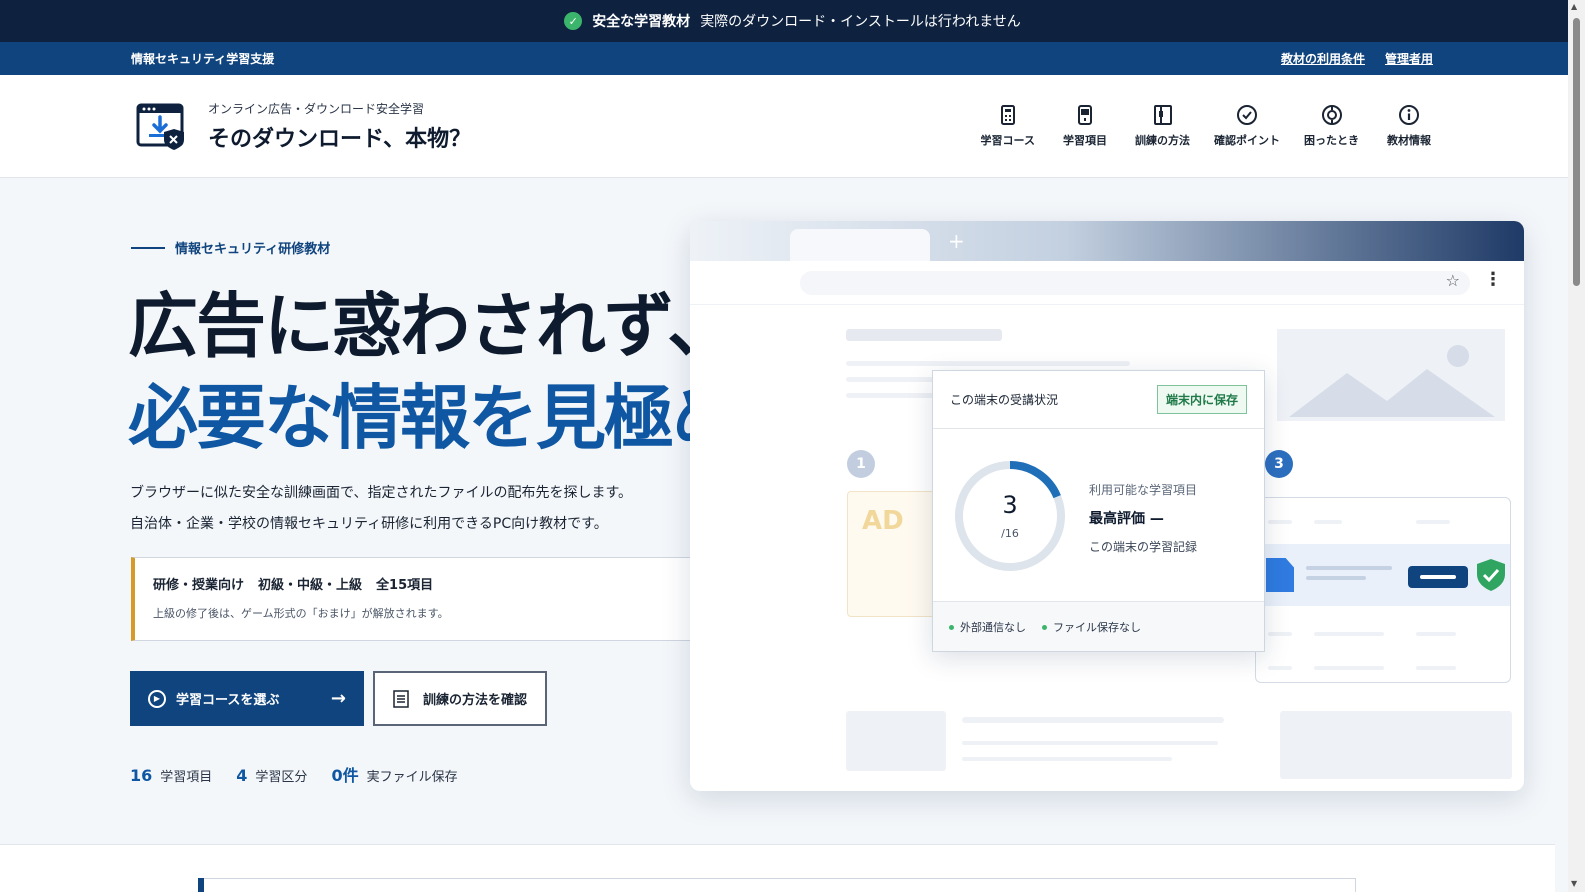 The height and width of the screenshot is (892, 1585). I want to click on check-circle-icon, so click(1247, 115).